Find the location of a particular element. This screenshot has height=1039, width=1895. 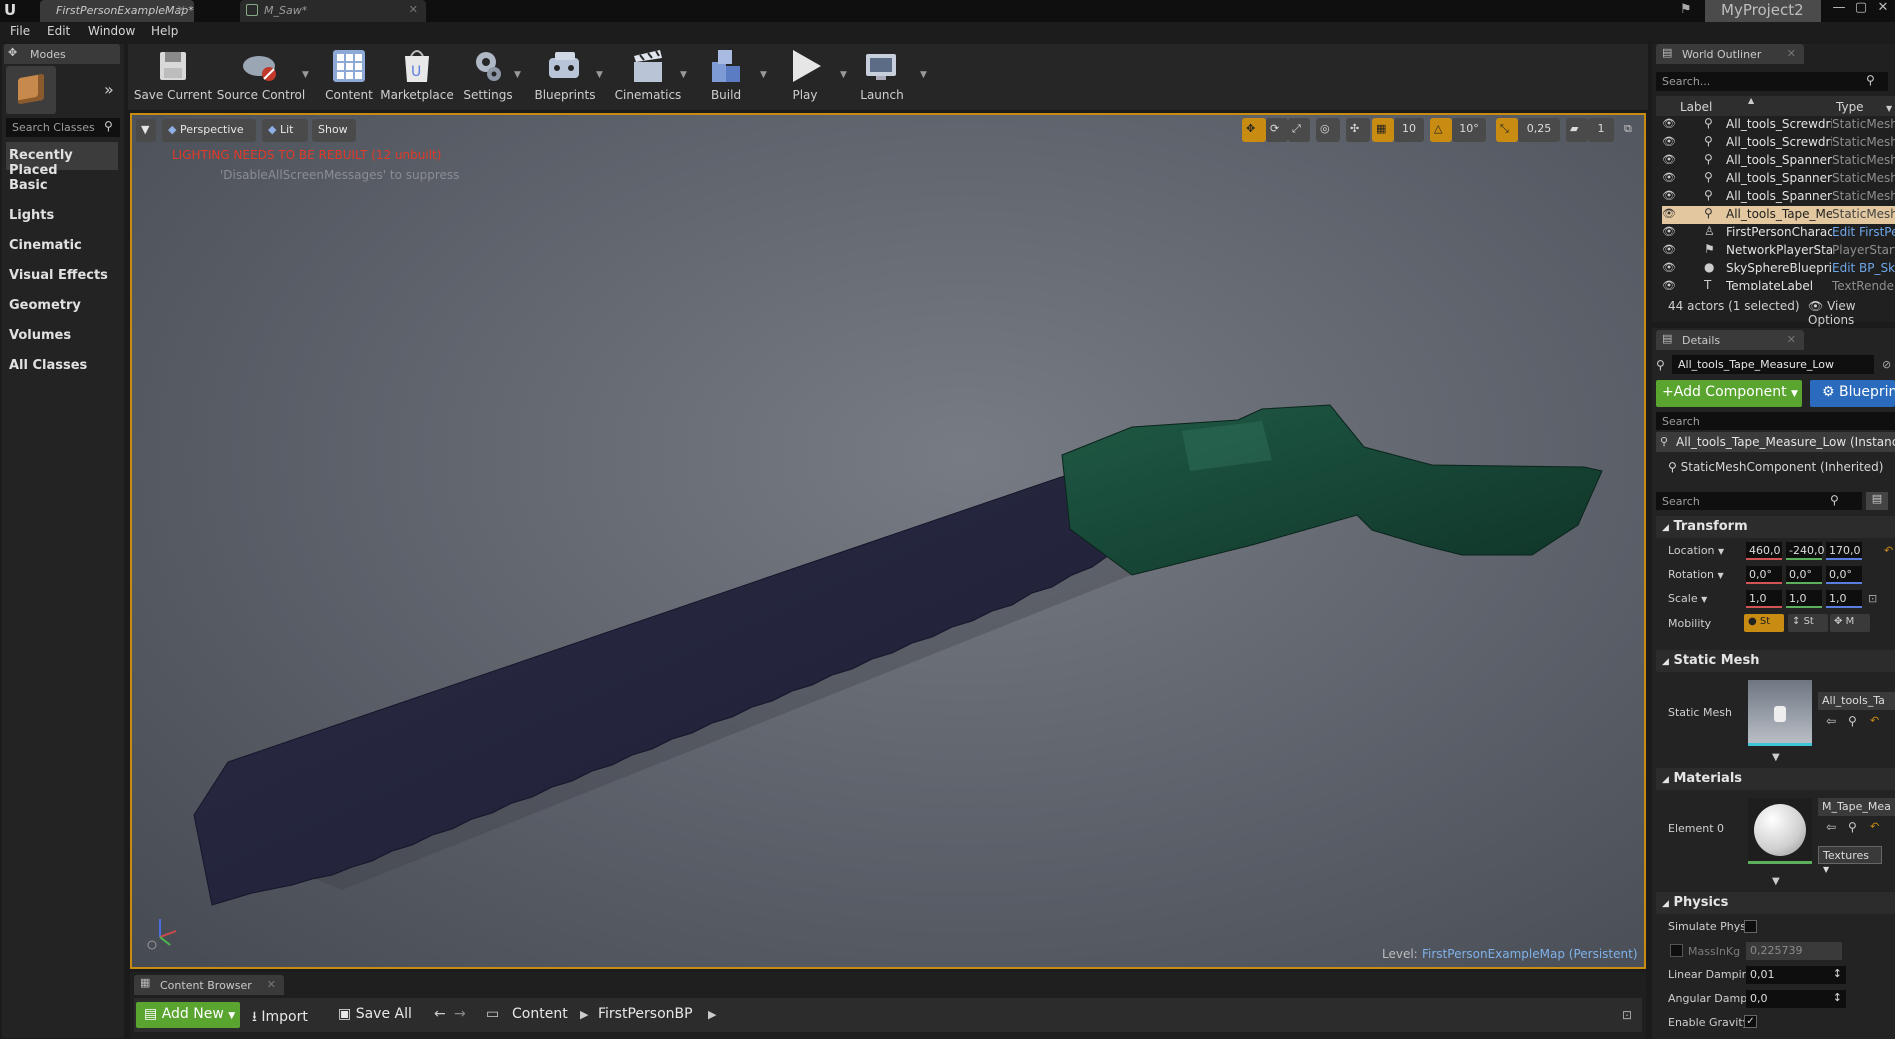

scale-y-input: 1,0 is located at coordinates (1804, 599).